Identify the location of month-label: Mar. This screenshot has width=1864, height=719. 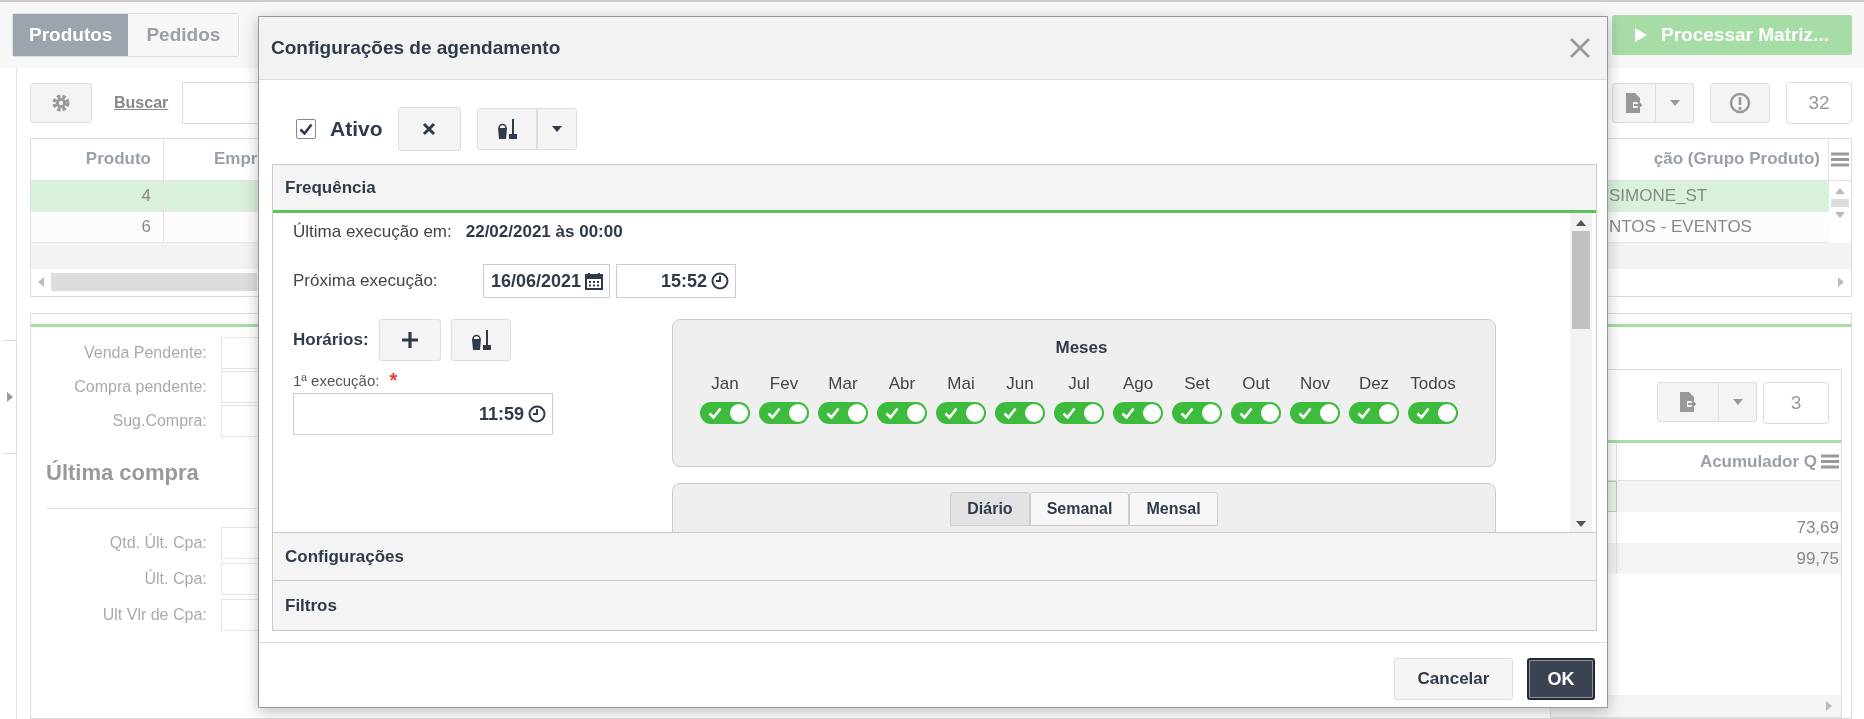
(843, 384).